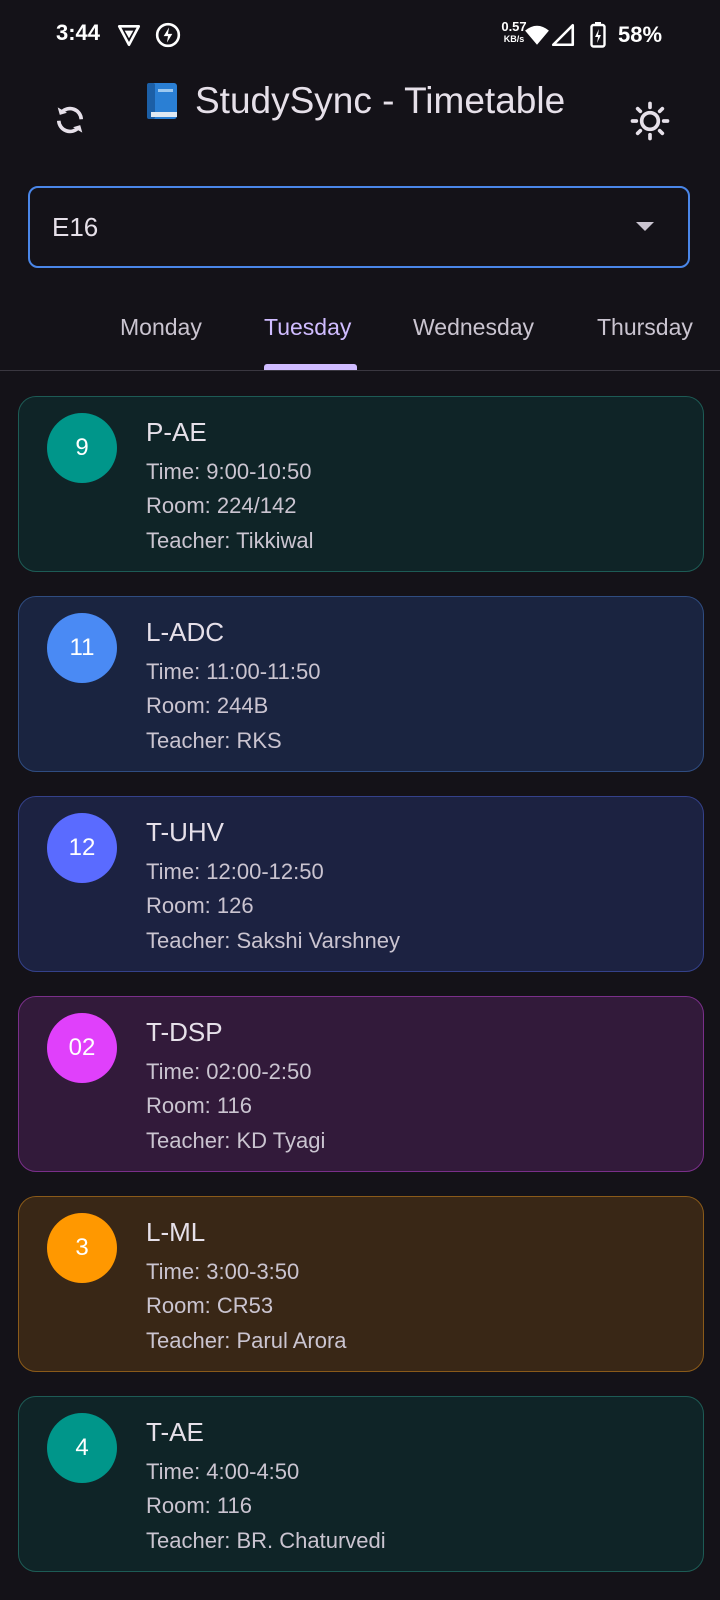  What do you see at coordinates (82, 448) in the screenshot?
I see `period-badge: 9` at bounding box center [82, 448].